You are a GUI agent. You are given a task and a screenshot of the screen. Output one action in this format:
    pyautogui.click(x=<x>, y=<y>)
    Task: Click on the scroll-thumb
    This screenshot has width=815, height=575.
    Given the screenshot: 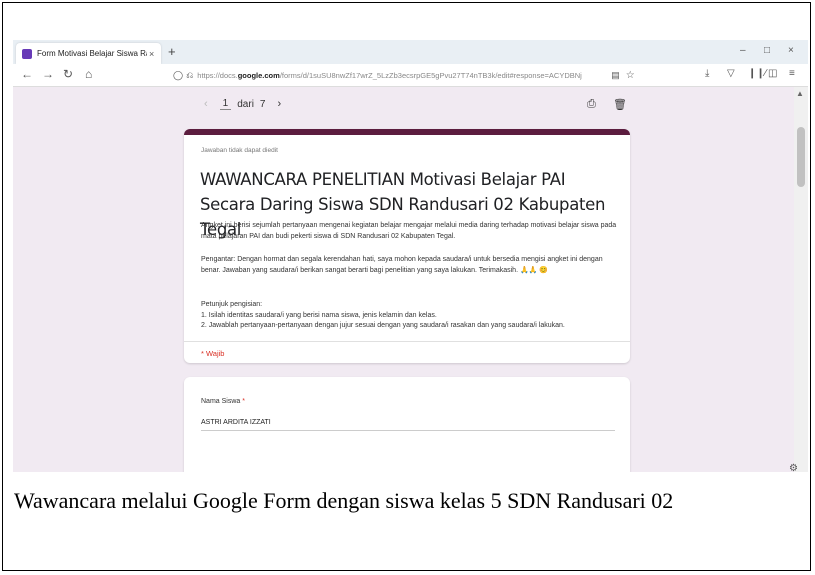 What is the action you would take?
    pyautogui.click(x=801, y=157)
    